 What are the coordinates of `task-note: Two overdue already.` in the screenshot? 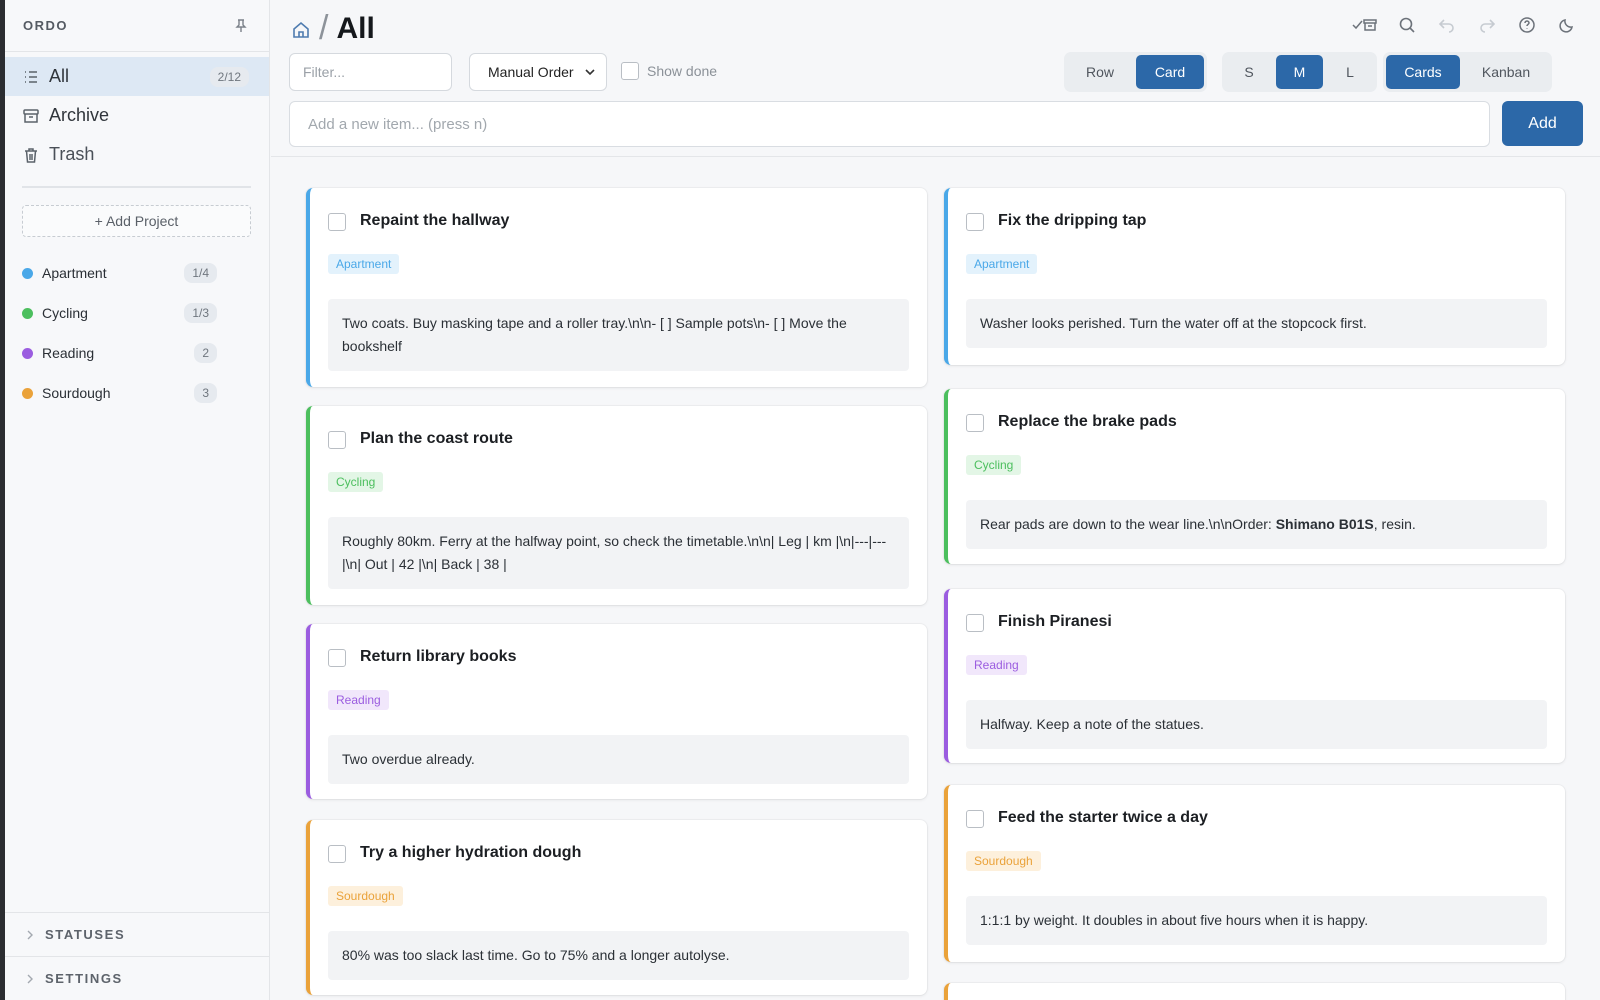 It's located at (618, 759).